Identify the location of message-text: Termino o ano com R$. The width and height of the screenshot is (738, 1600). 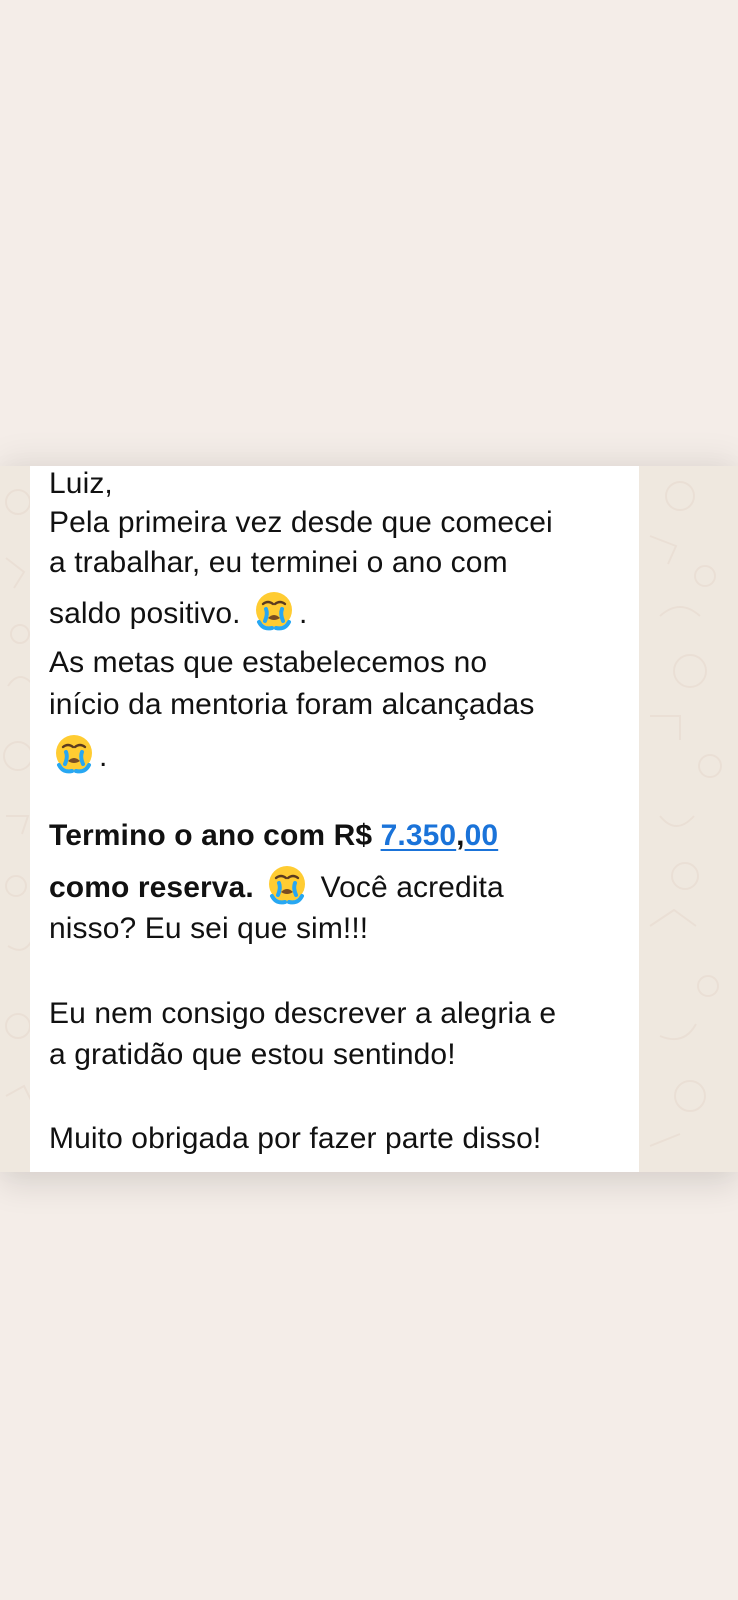
(215, 835).